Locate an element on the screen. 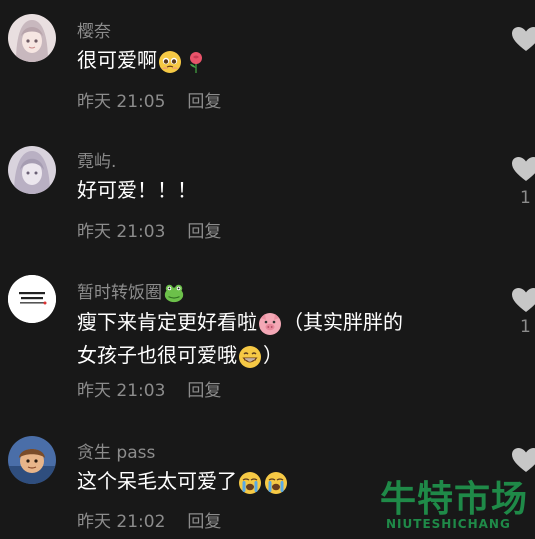  pig-face-emoji is located at coordinates (270, 323).